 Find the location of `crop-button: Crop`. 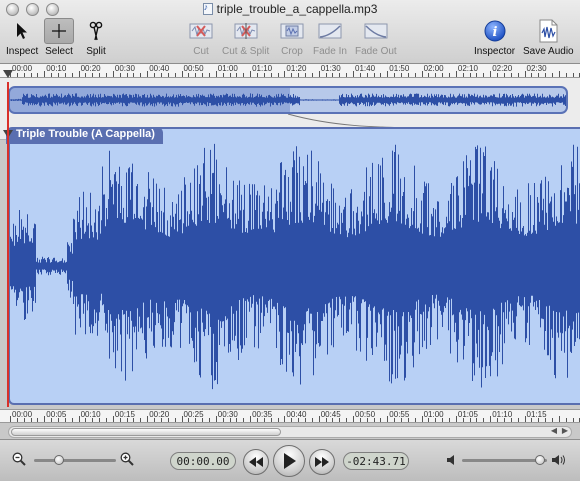

crop-button: Crop is located at coordinates (292, 39).